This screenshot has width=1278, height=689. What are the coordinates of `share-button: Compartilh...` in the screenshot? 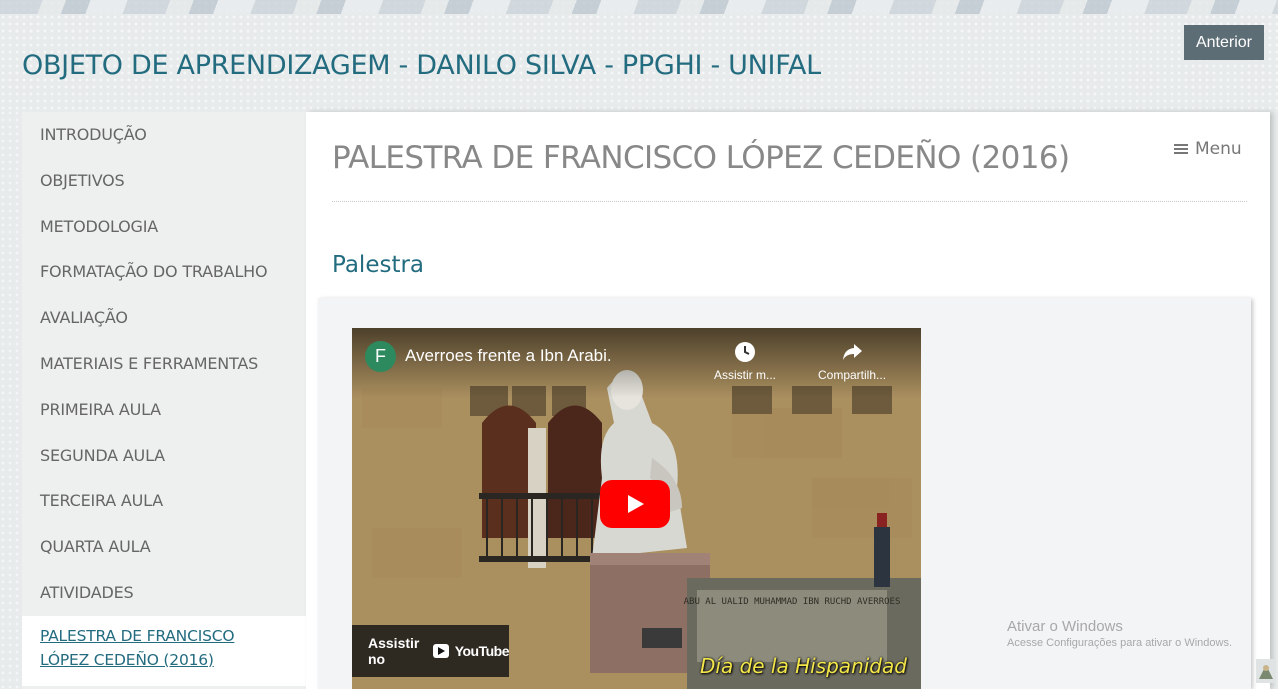 It's located at (852, 361).